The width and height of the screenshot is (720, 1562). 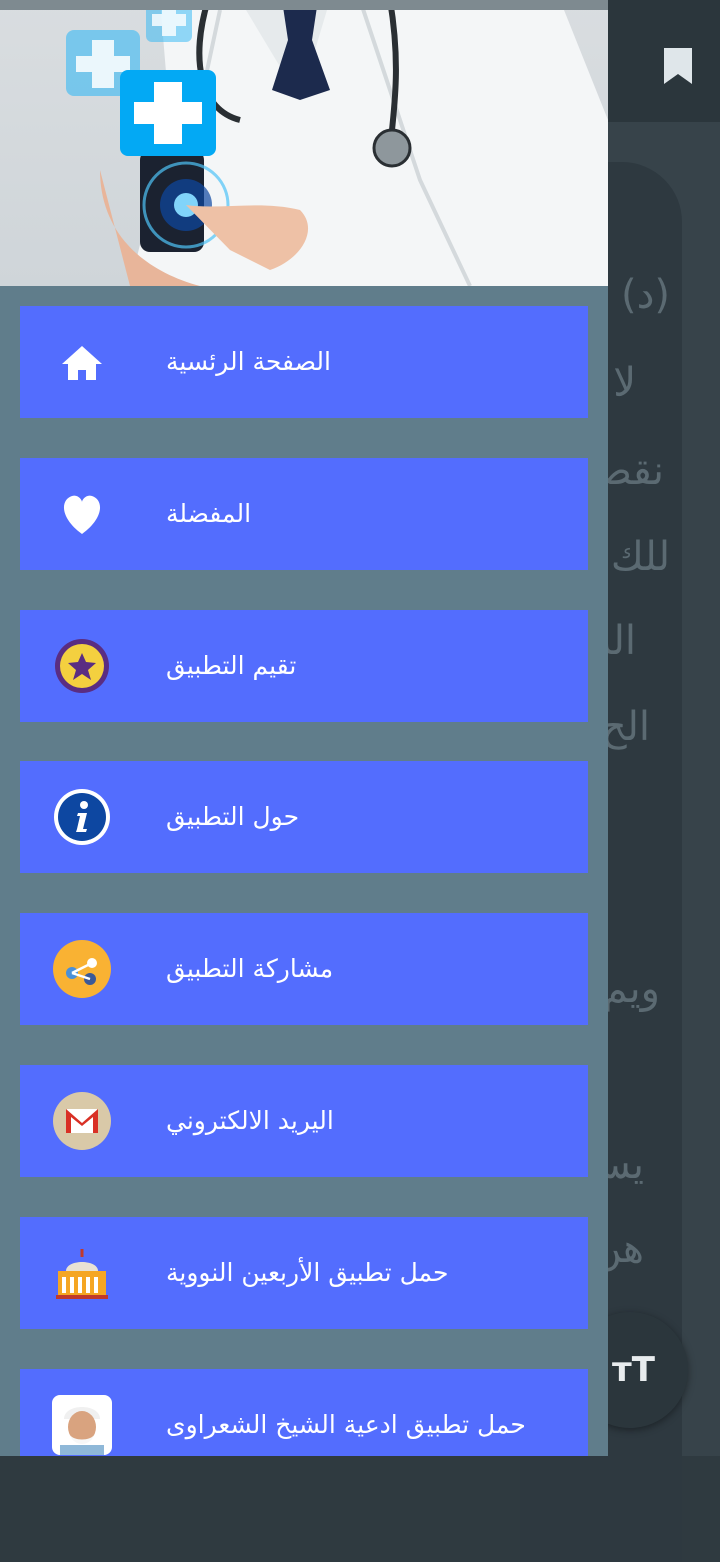 I want to click on menu-item-label: تقيم التطبيق, so click(x=231, y=665).